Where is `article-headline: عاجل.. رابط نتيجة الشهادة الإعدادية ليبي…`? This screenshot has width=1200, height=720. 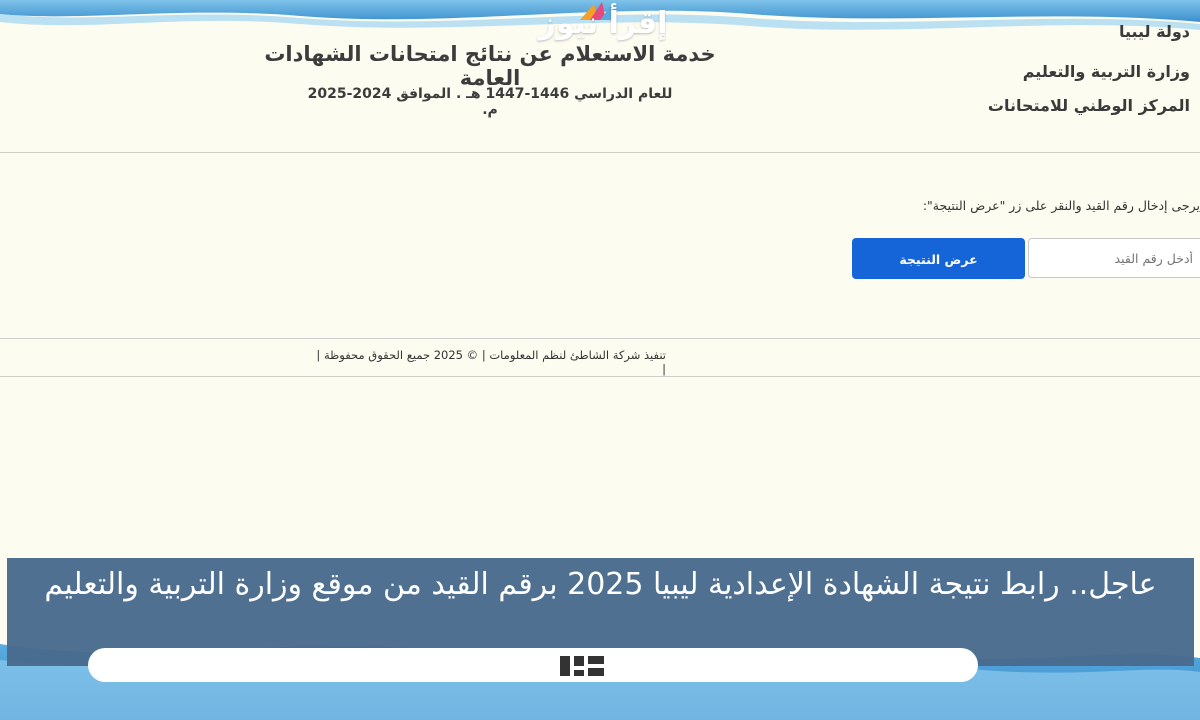 article-headline: عاجل.. رابط نتيجة الشهادة الإعدادية ليبي… is located at coordinates (600, 584).